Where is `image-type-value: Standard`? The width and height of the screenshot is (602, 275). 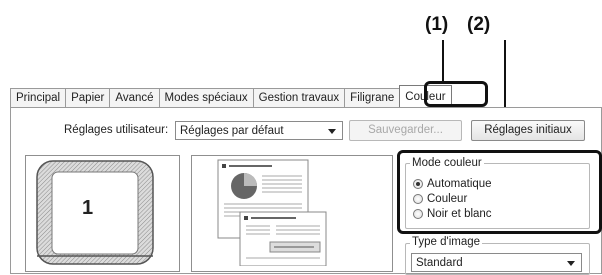
image-type-value: Standard is located at coordinates (439, 263).